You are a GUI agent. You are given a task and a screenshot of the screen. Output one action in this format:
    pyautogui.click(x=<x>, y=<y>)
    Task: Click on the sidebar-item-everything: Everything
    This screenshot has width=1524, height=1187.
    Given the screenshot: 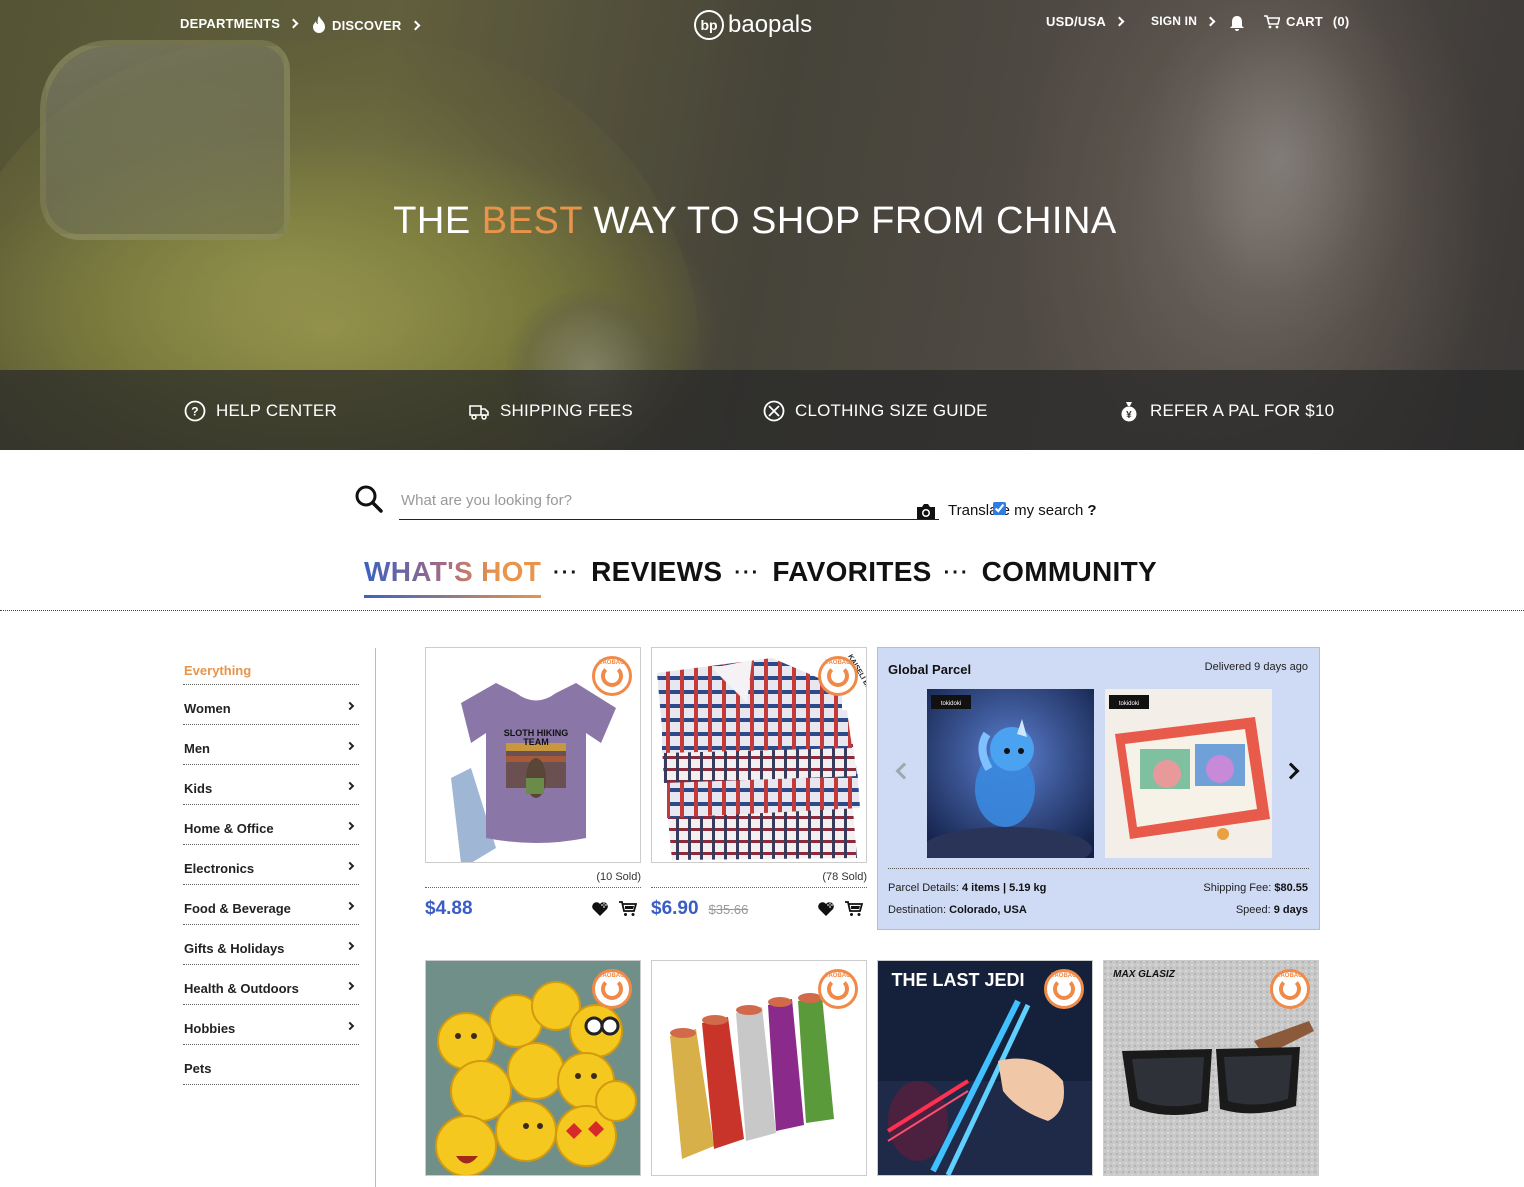 What is the action you would take?
    pyautogui.click(x=271, y=666)
    